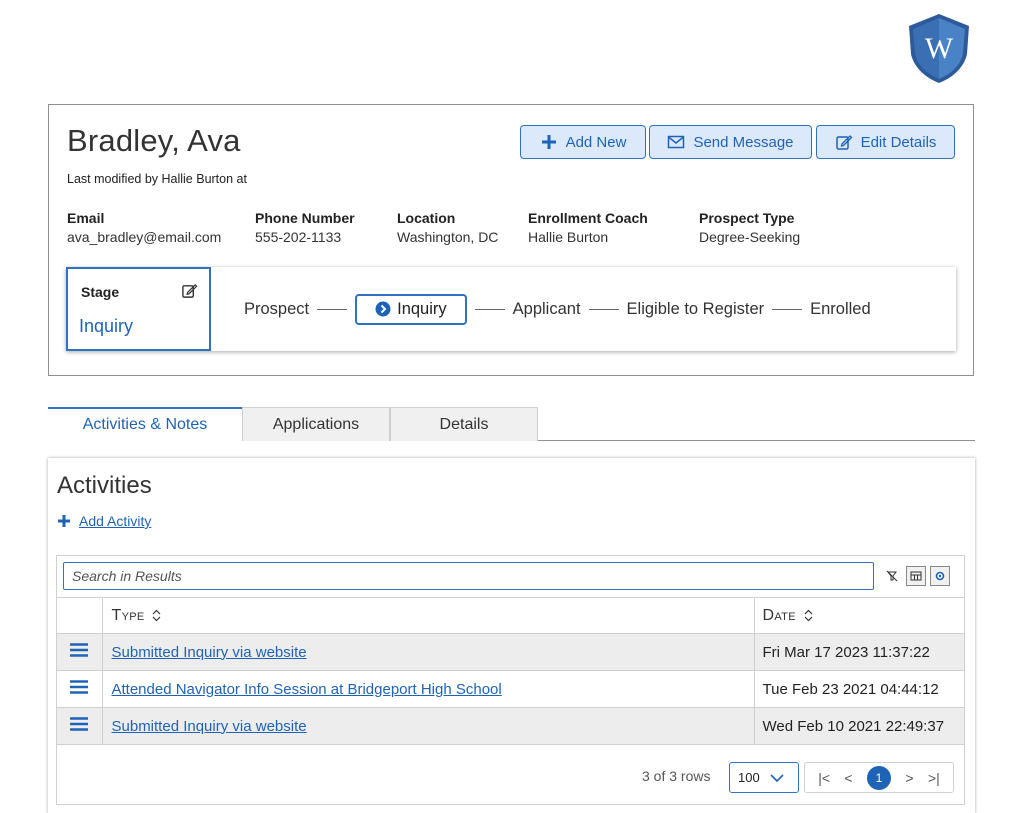 The height and width of the screenshot is (813, 1024). What do you see at coordinates (154, 140) in the screenshot?
I see `profile-name: Bradley, Ava` at bounding box center [154, 140].